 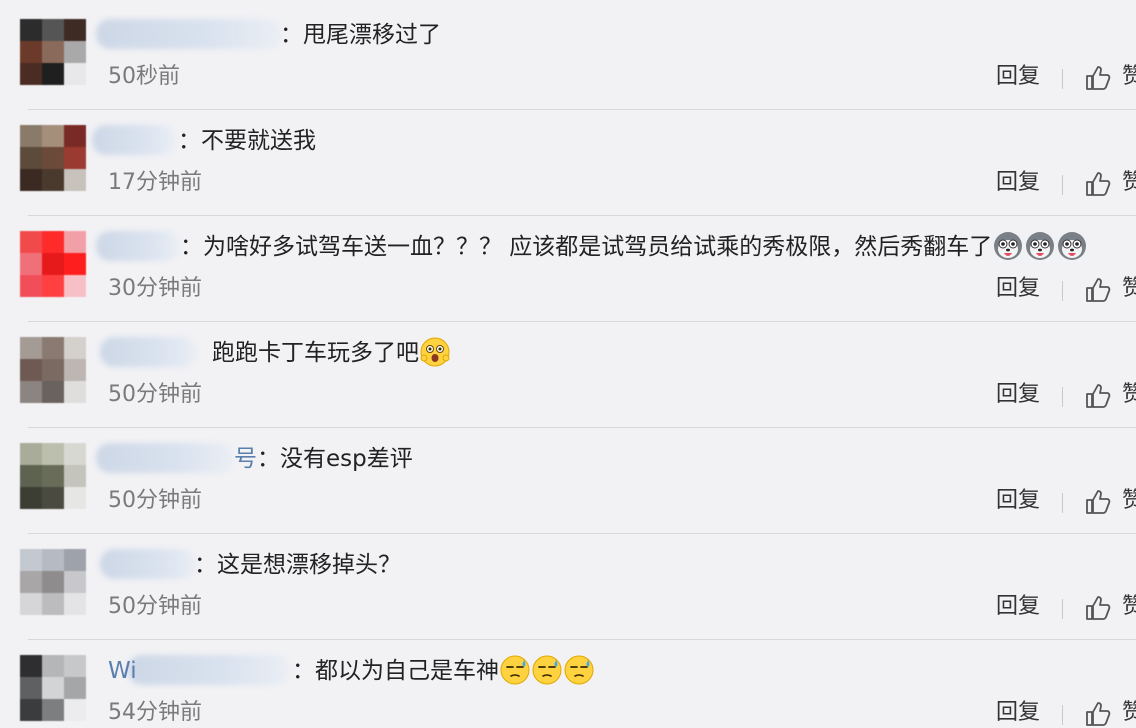 What do you see at coordinates (323, 459) in the screenshot?
I see `comment-text: 号：没有esp差评` at bounding box center [323, 459].